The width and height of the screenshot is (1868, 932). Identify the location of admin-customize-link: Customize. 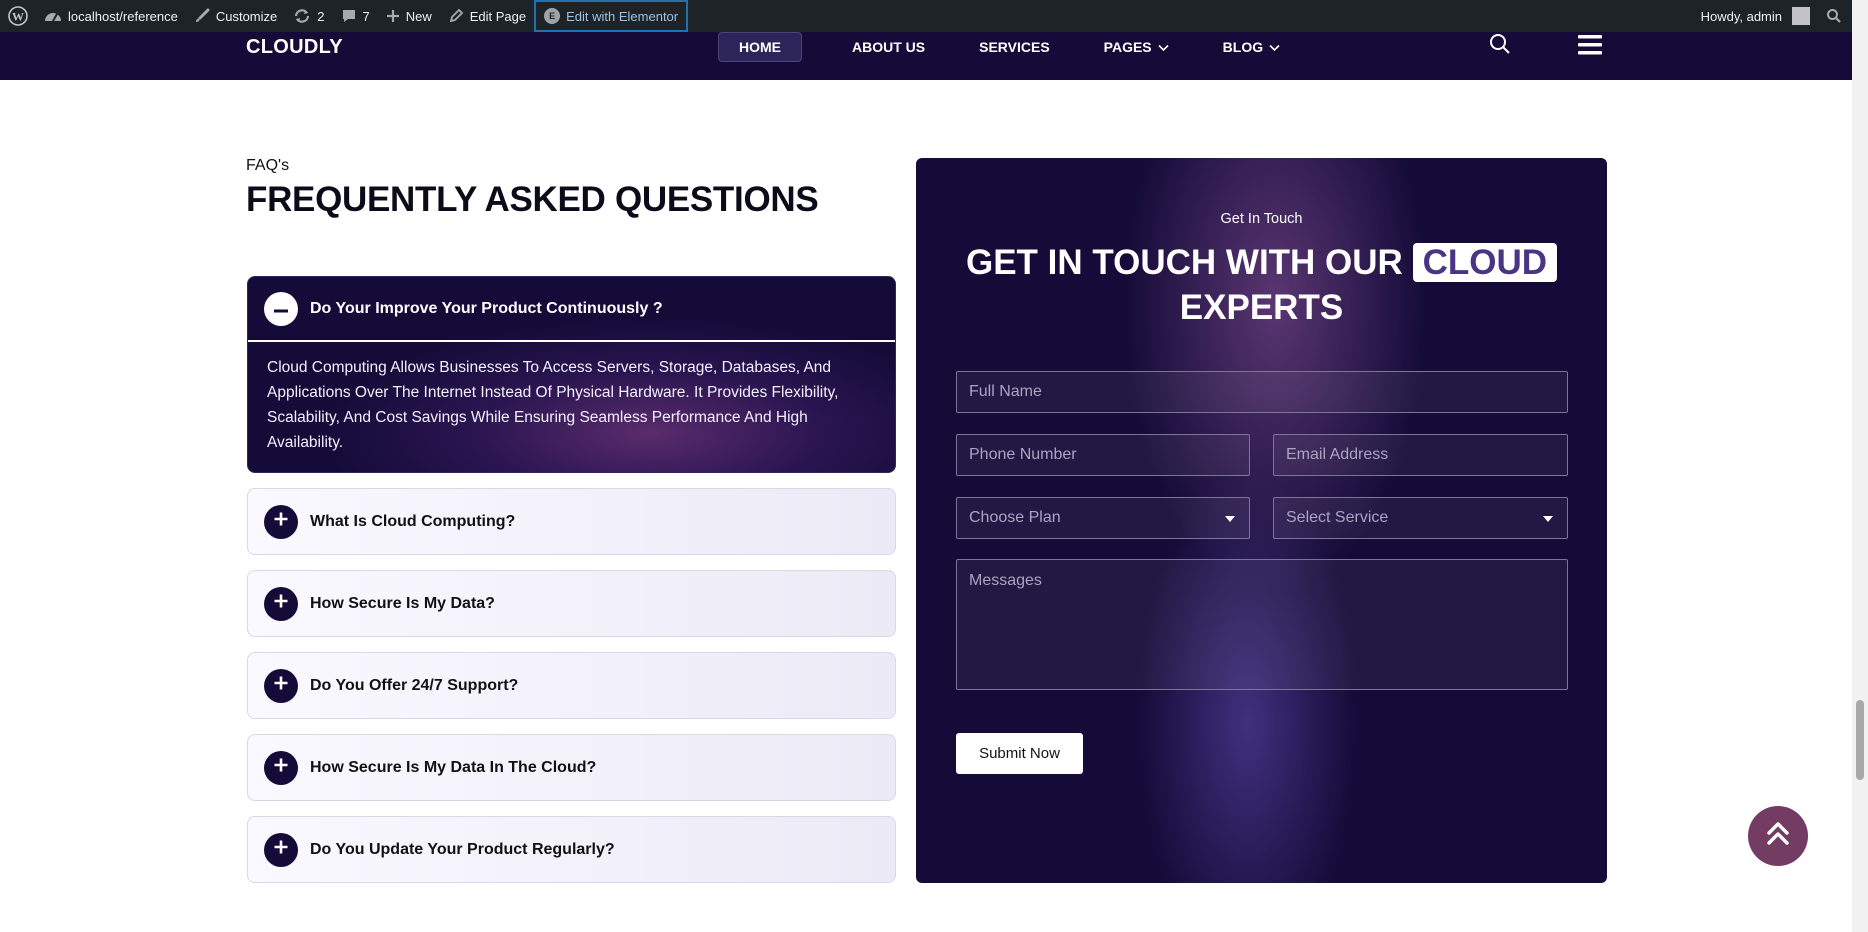
(235, 16).